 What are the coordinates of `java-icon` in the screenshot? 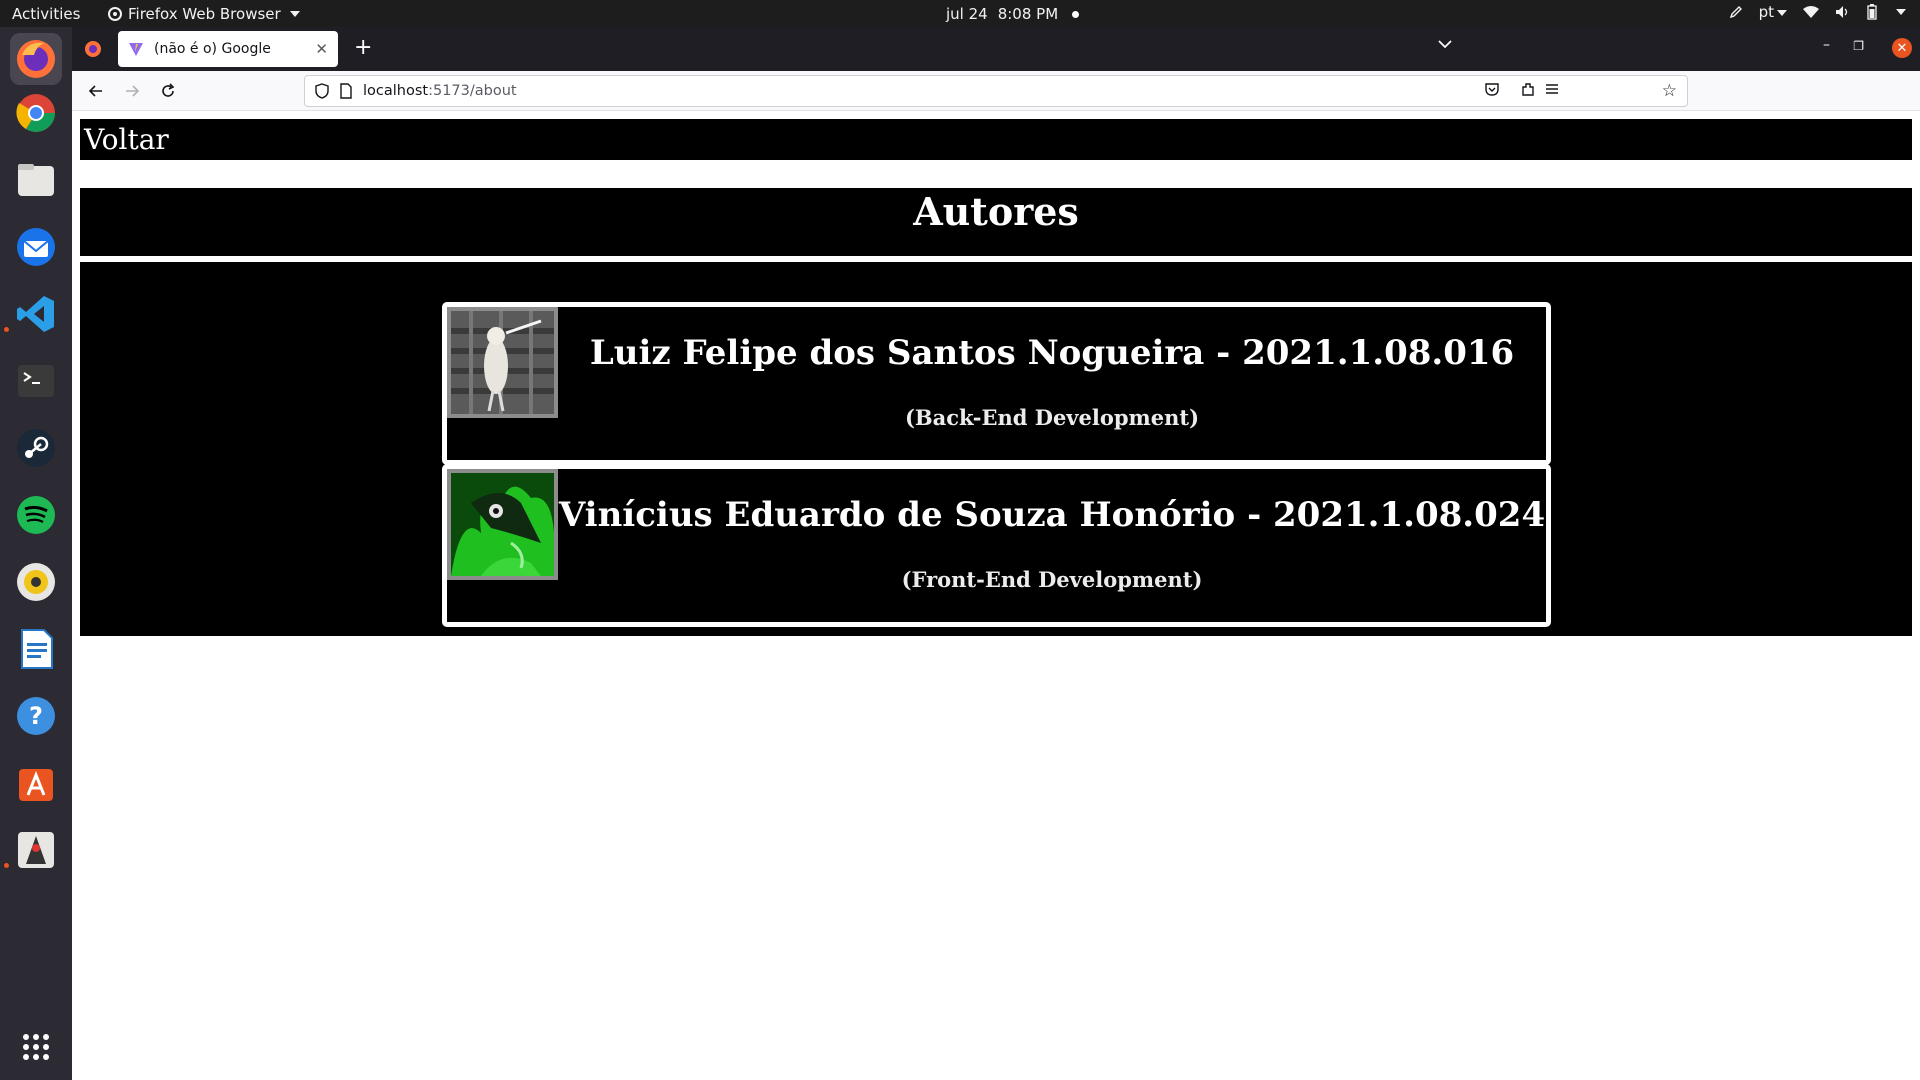 It's located at (36, 850).